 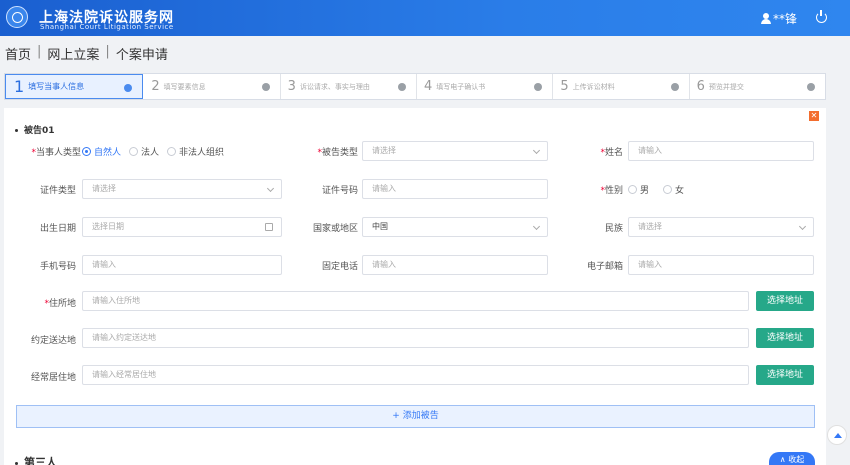 What do you see at coordinates (182, 265) in the screenshot?
I see `mobile-input: 请输入` at bounding box center [182, 265].